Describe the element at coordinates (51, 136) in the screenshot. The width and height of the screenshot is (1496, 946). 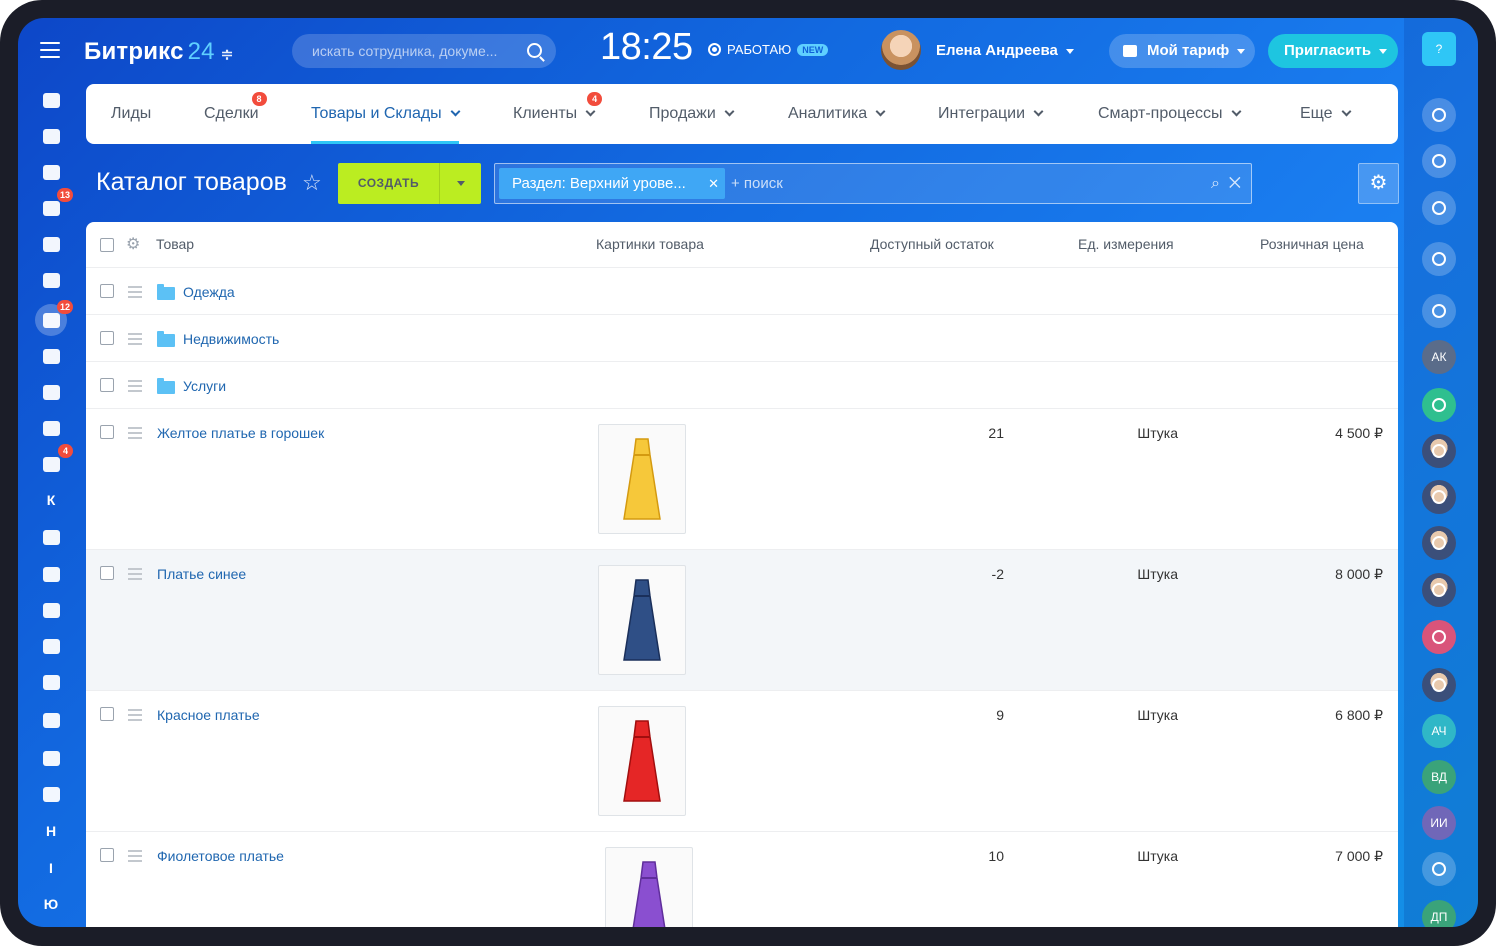
I see `sidebar-item-news` at that location.